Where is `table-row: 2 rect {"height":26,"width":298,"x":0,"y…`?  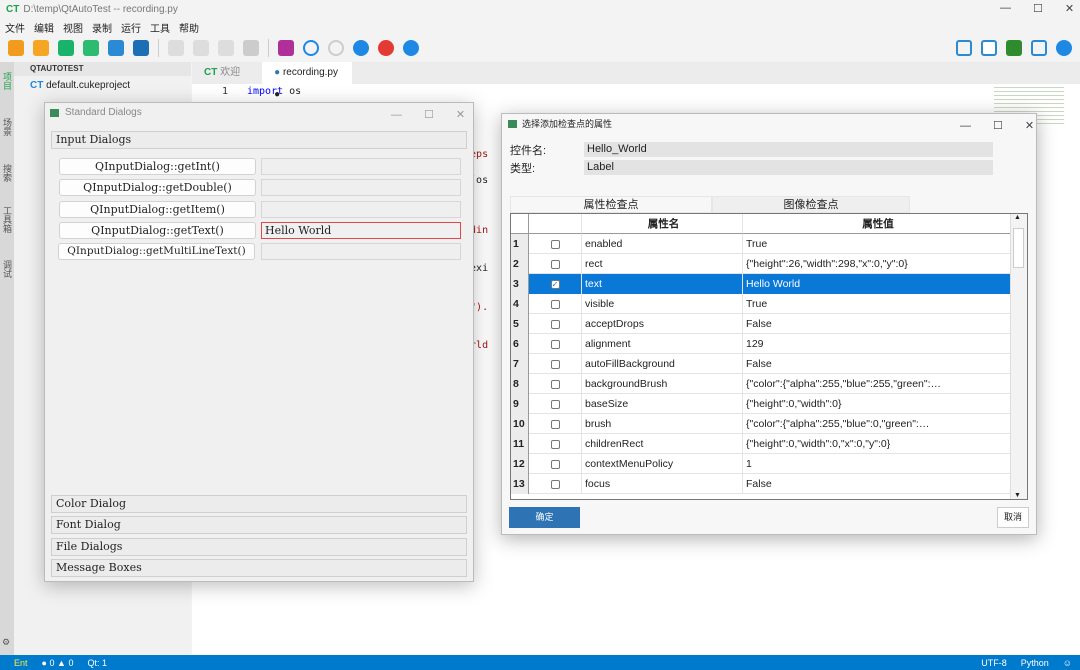 table-row: 2 rect {"height":26,"width":298,"x":0,"y… is located at coordinates (761, 264).